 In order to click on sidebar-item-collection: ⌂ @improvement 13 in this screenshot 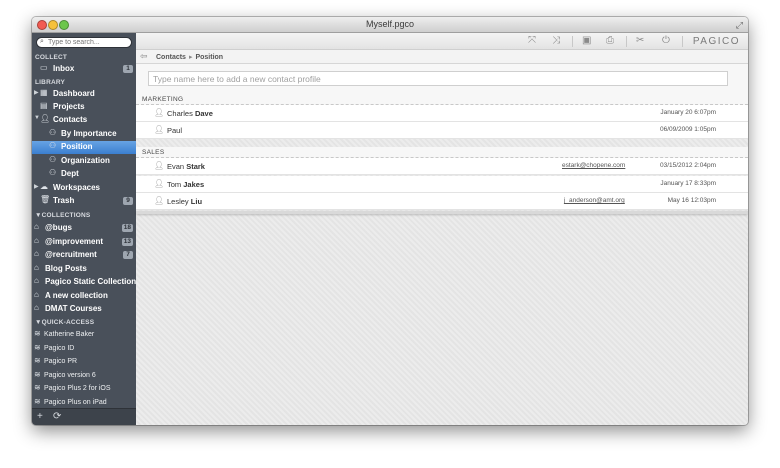, I will do `click(84, 242)`.